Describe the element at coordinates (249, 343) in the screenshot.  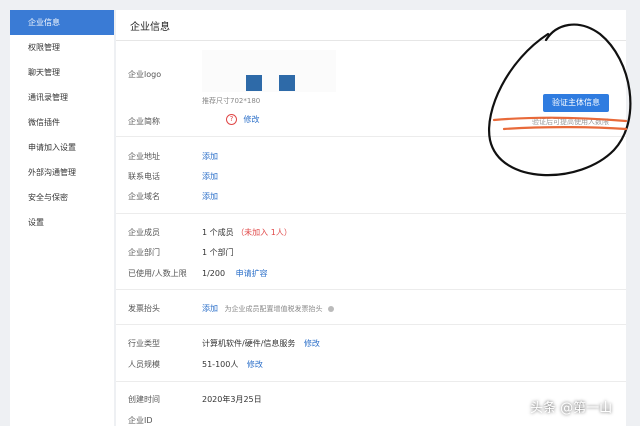
I see `industry-value: 计算机软件/硬件/信息服务` at that location.